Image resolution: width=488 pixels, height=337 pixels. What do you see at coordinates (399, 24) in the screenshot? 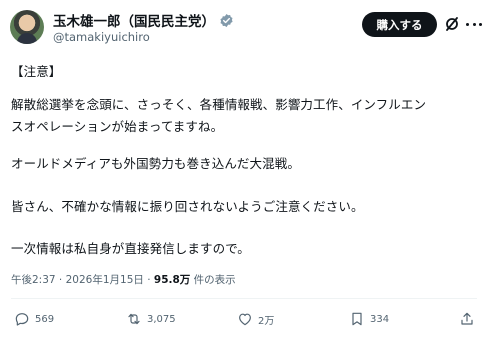
I see `buy-button: 購入する` at bounding box center [399, 24].